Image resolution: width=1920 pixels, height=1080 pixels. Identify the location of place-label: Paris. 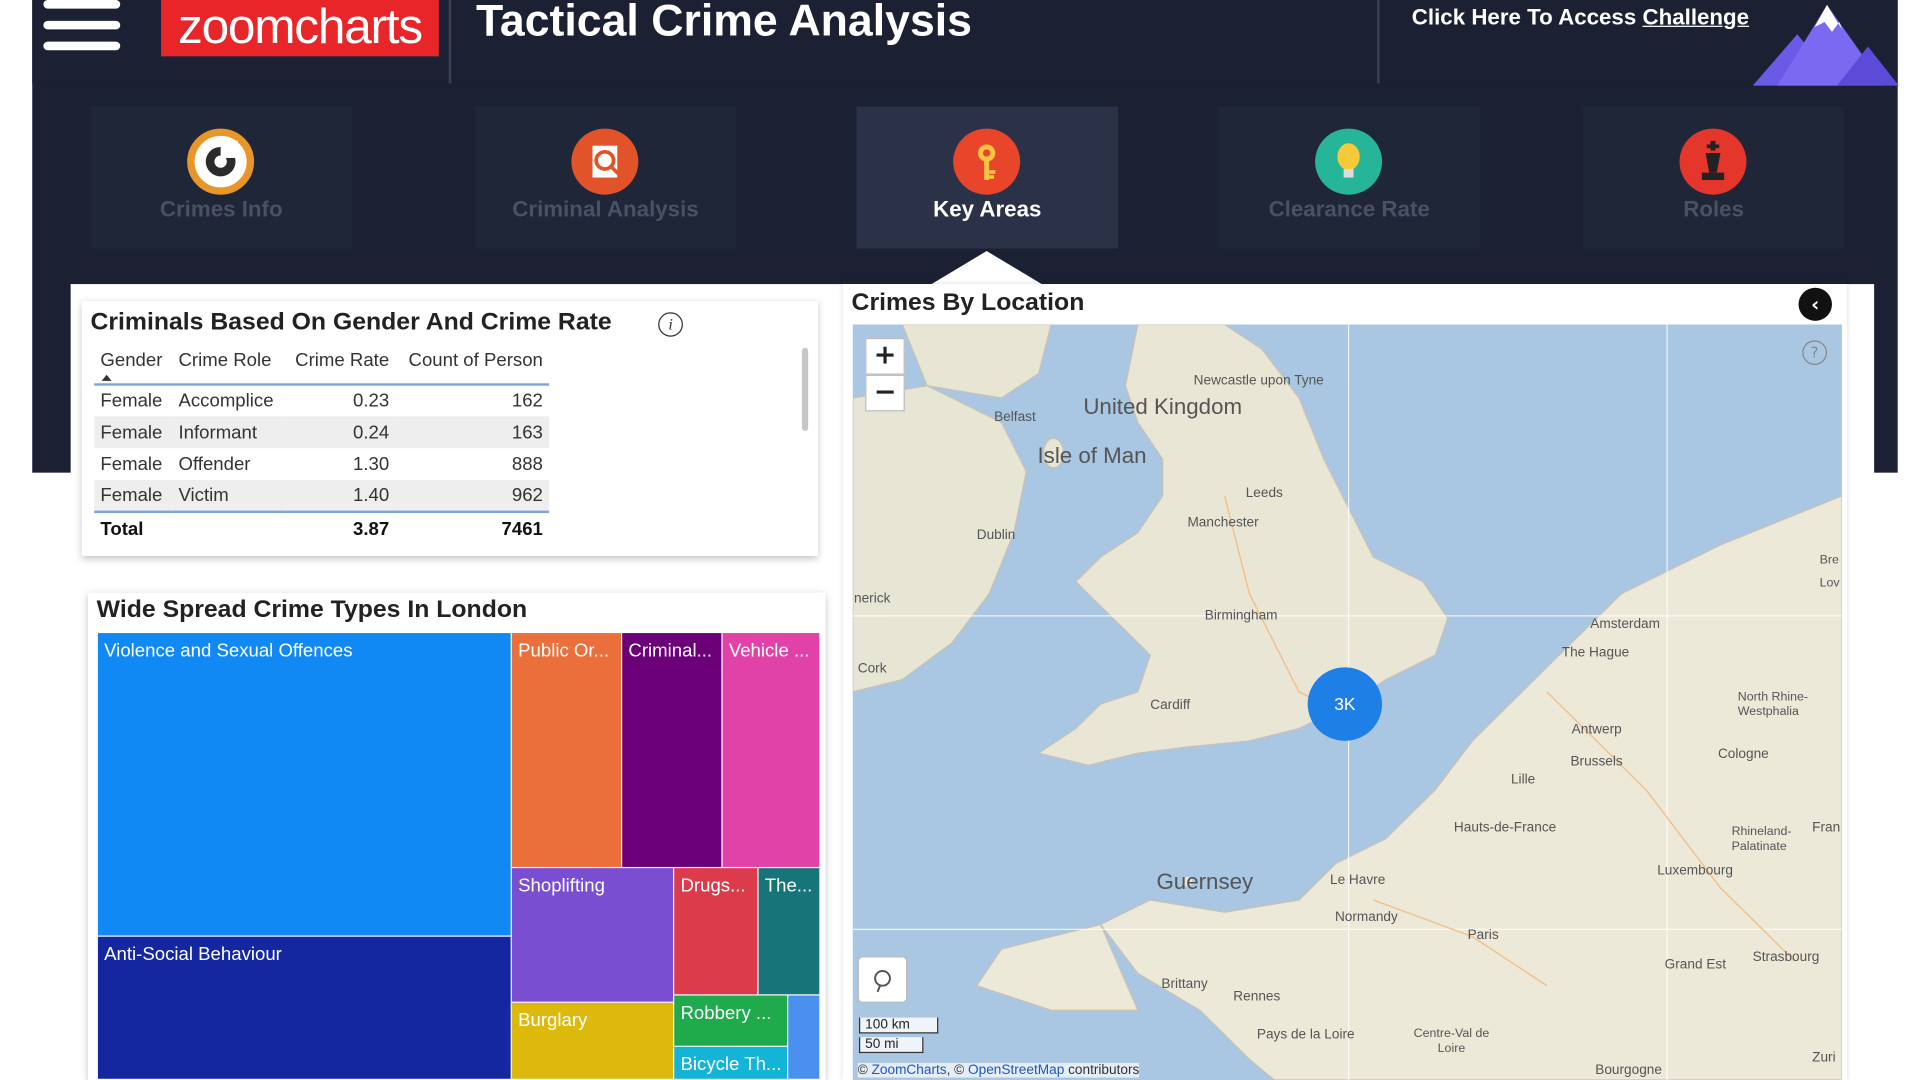
(1483, 935).